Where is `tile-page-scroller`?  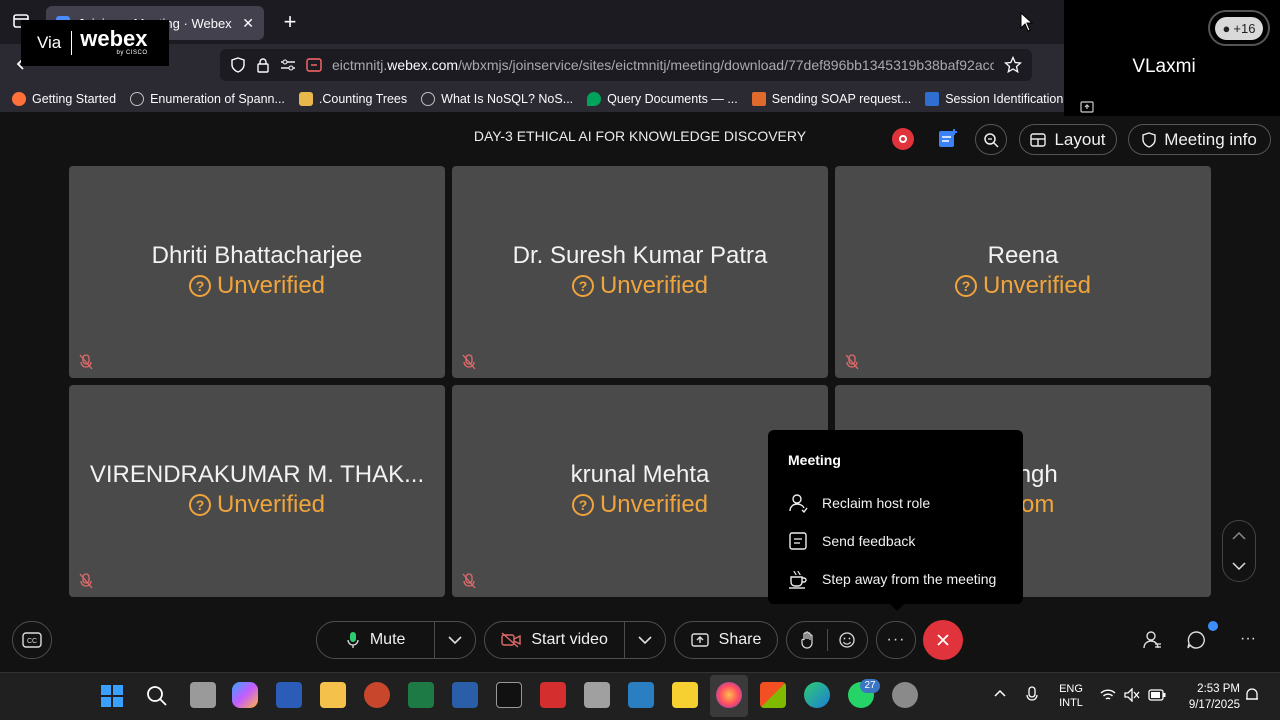
tile-page-scroller is located at coordinates (1239, 551).